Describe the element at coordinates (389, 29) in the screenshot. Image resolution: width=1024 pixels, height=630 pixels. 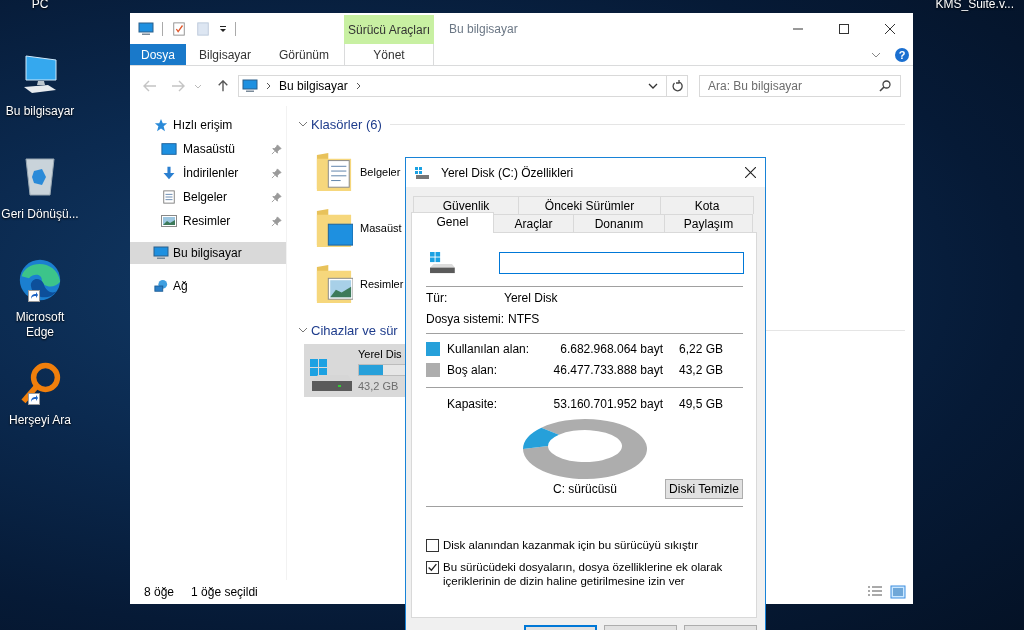
I see `context-tab-header: Sürücü Araçları` at that location.